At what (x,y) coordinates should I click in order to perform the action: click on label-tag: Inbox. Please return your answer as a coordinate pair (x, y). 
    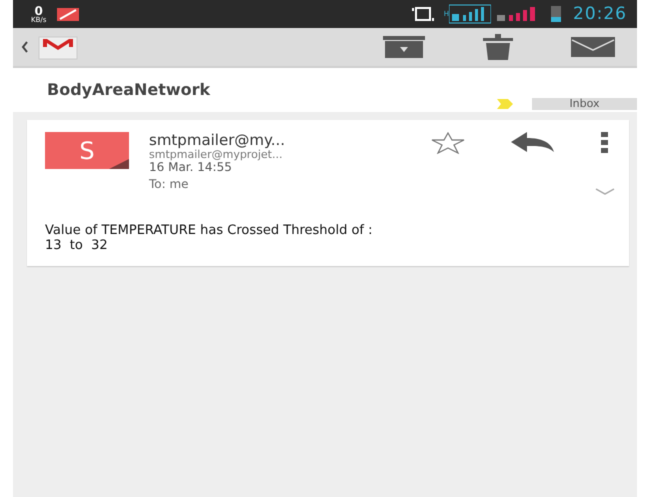
    Looking at the image, I should click on (584, 104).